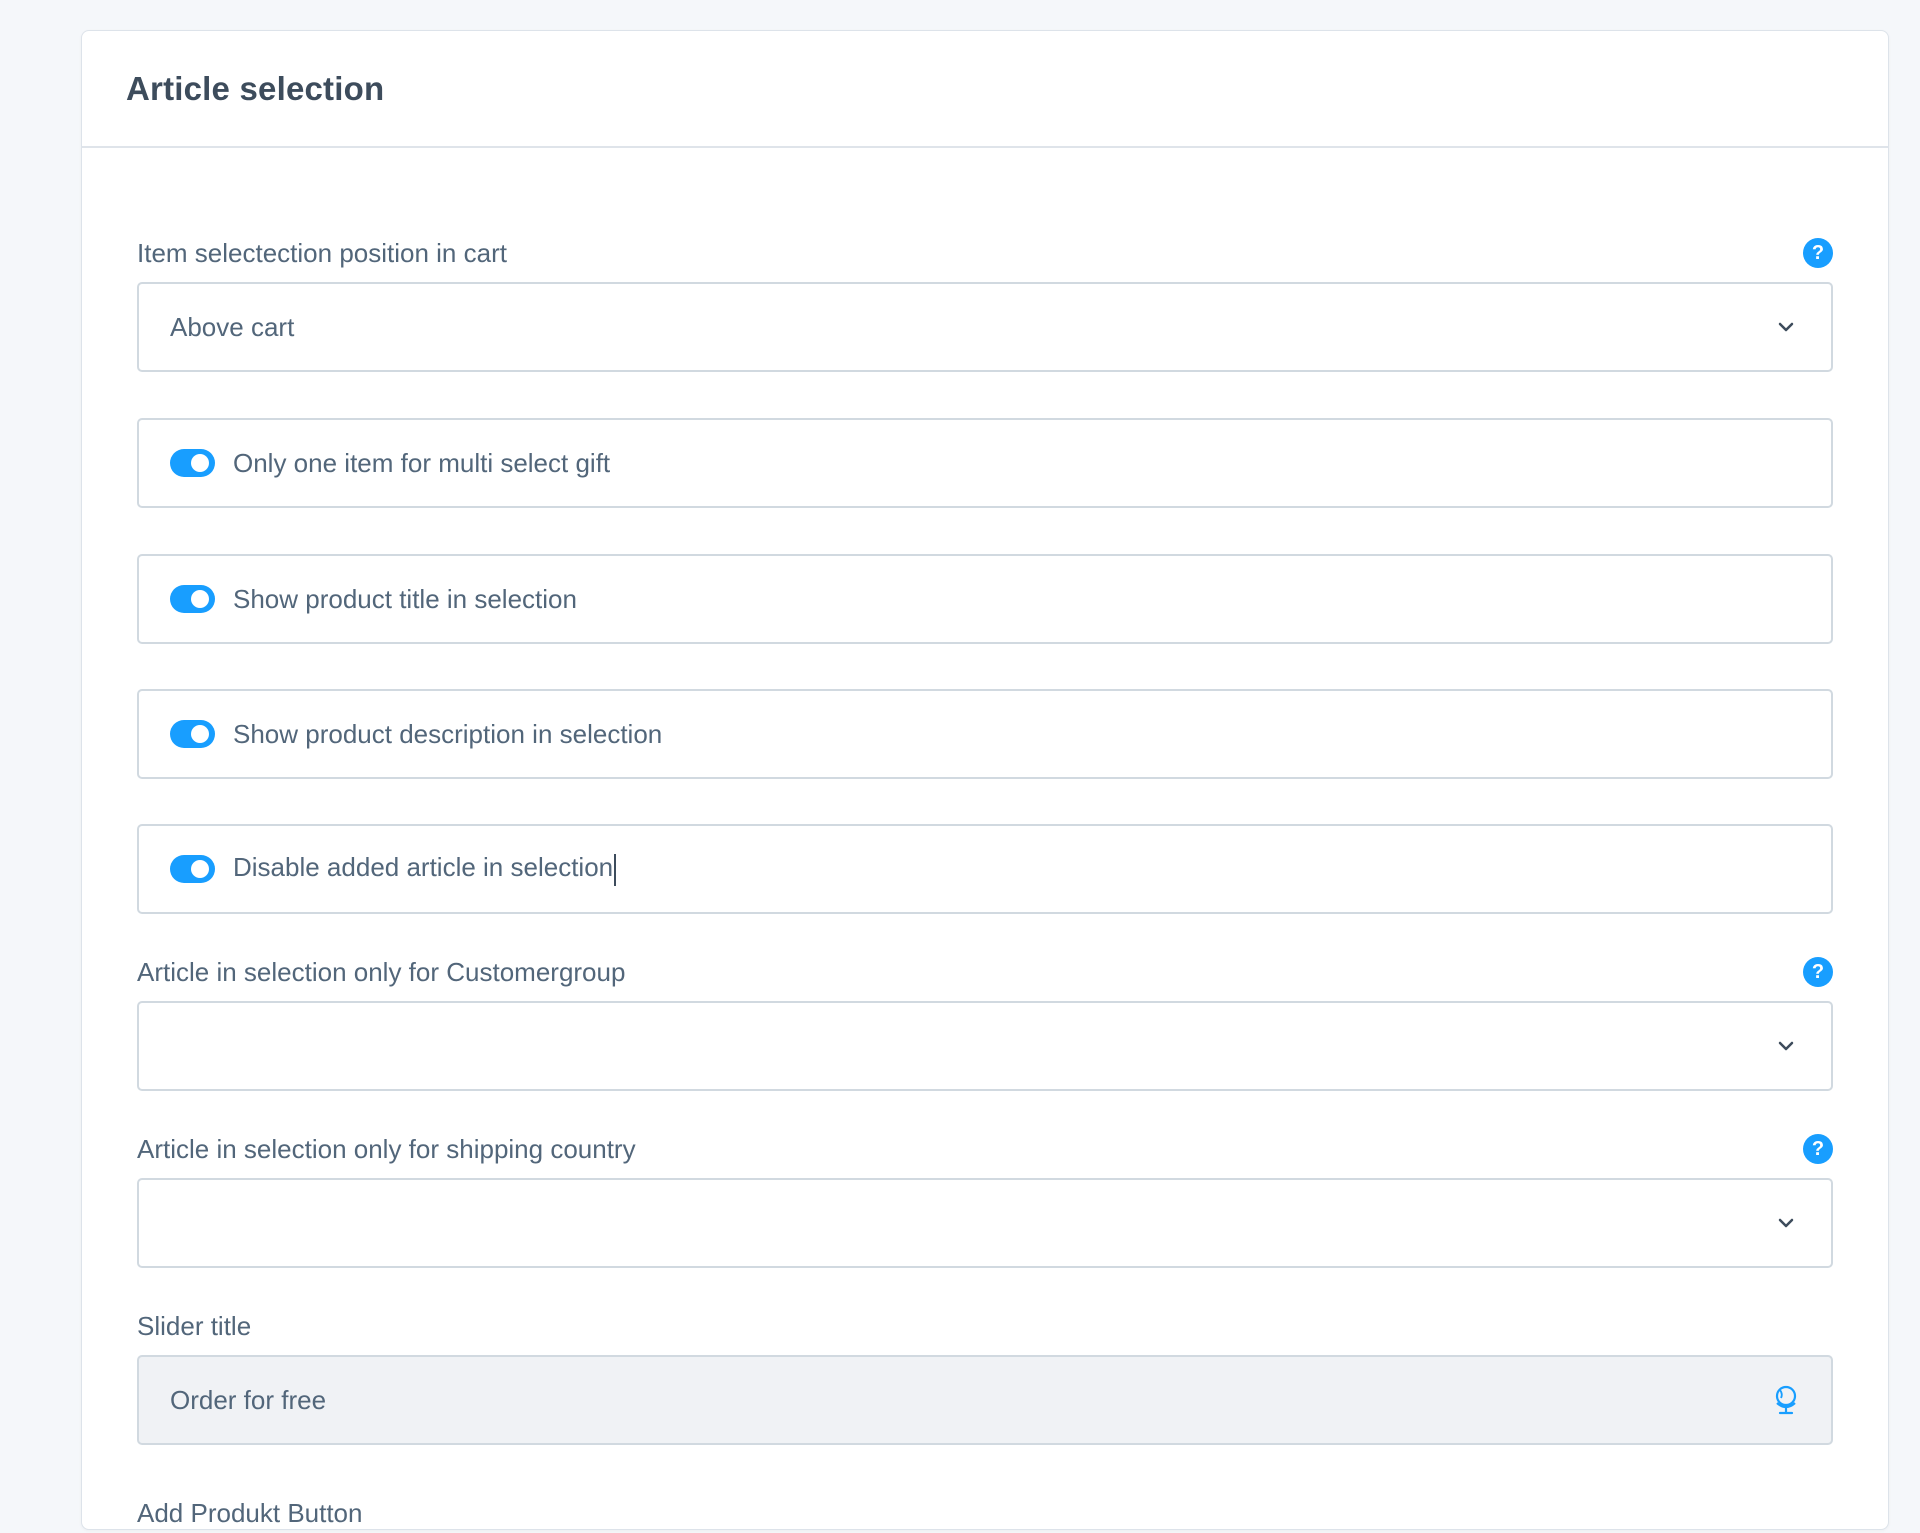 The width and height of the screenshot is (1920, 1533). I want to click on switch-row-disable-added: Disable added article in selection, so click(985, 869).